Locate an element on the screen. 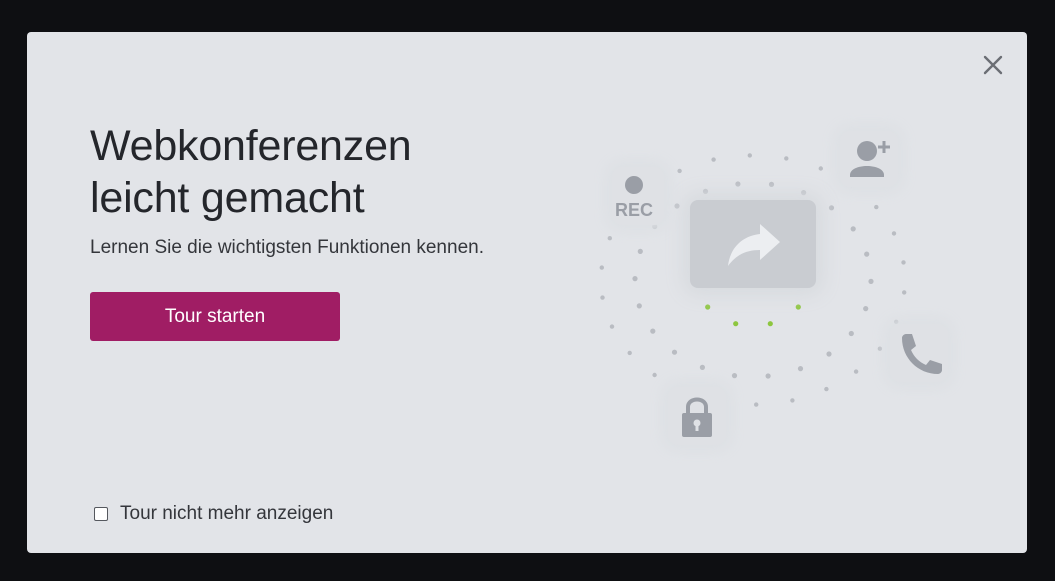  share-screen-icon is located at coordinates (754, 245).